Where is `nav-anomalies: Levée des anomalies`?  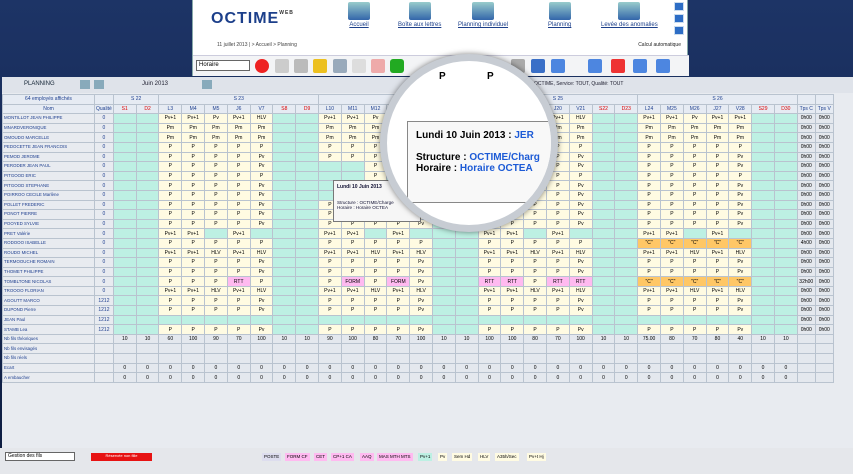 nav-anomalies: Levée des anomalies is located at coordinates (629, 15).